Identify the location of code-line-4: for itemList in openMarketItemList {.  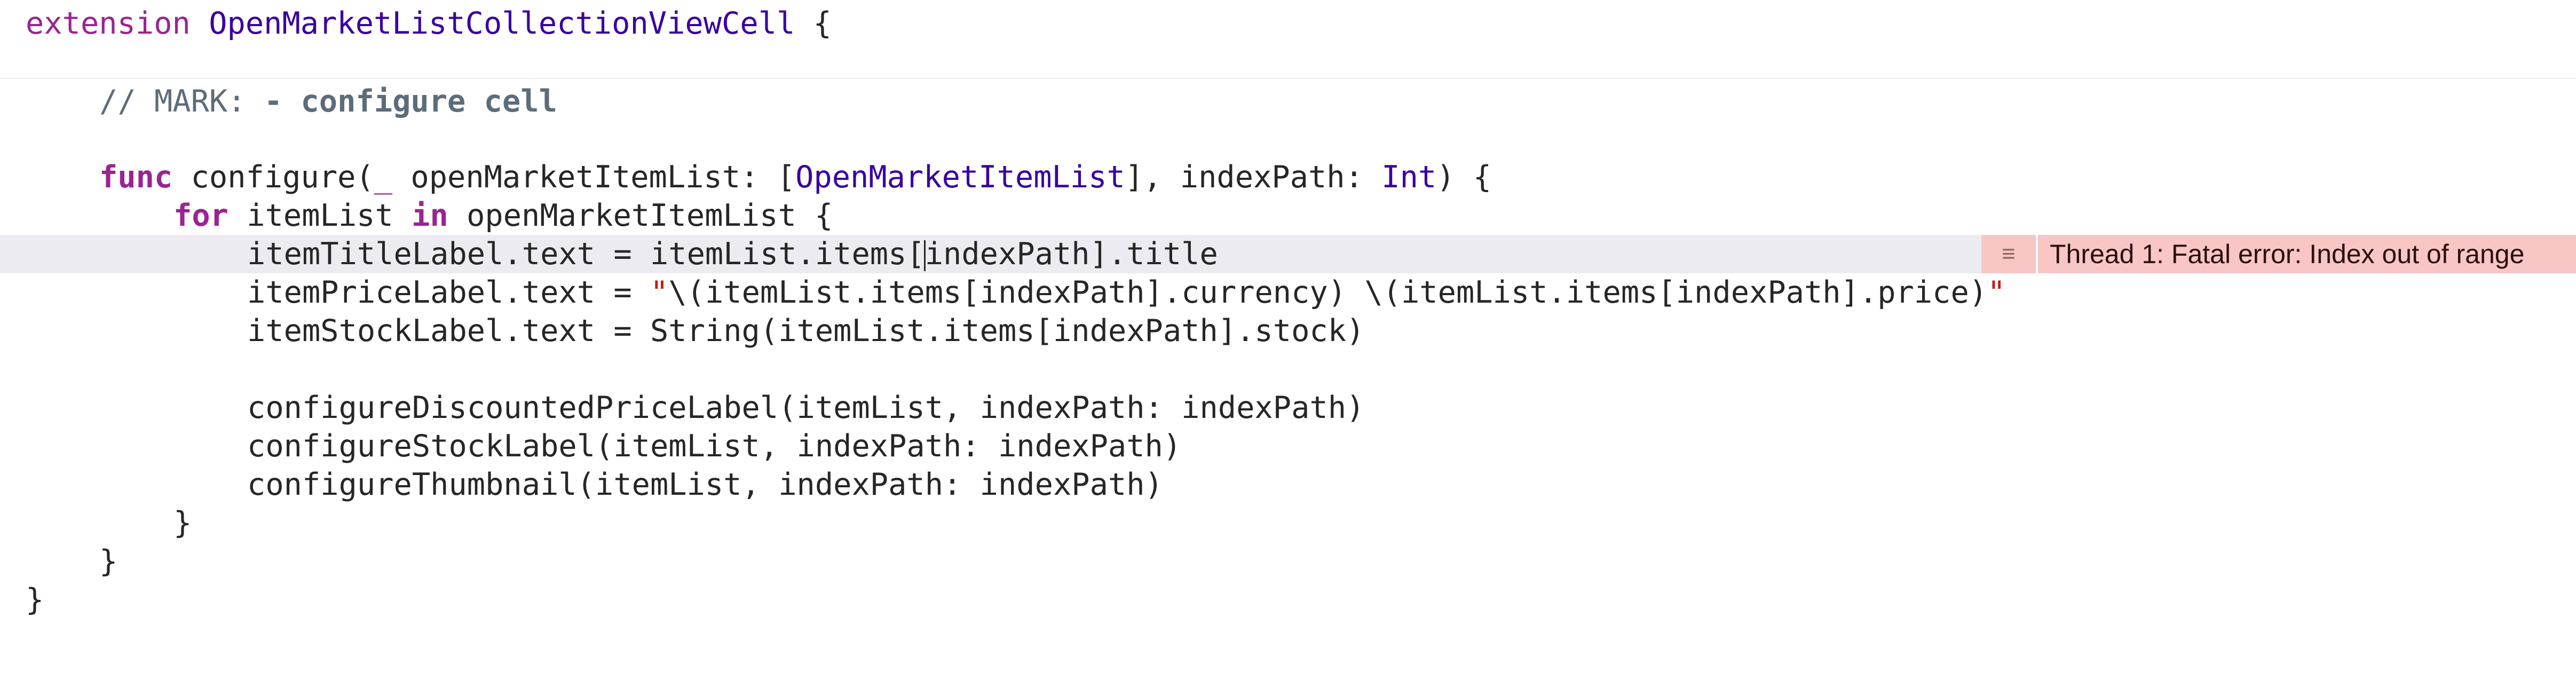
(1288, 215).